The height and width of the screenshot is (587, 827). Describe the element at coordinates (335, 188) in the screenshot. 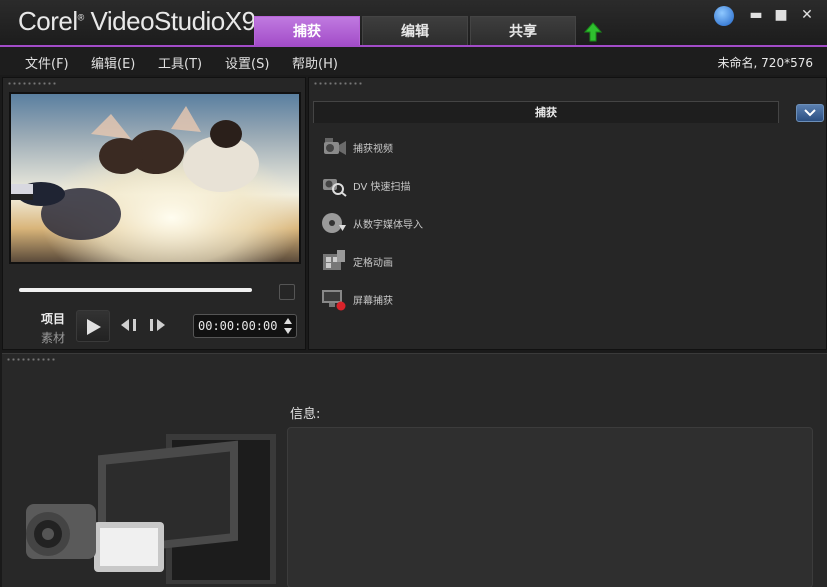

I see `dv-scan-icon` at that location.